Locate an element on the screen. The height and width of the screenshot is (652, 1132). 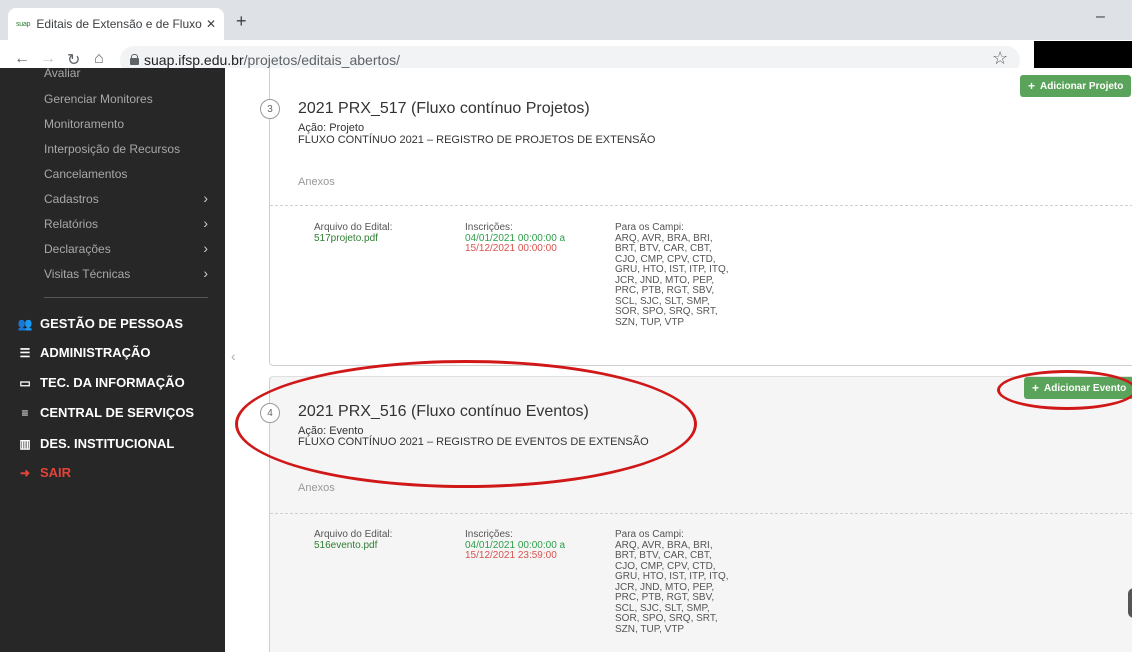
annotation-ellipse-button is located at coordinates (1064, 390).